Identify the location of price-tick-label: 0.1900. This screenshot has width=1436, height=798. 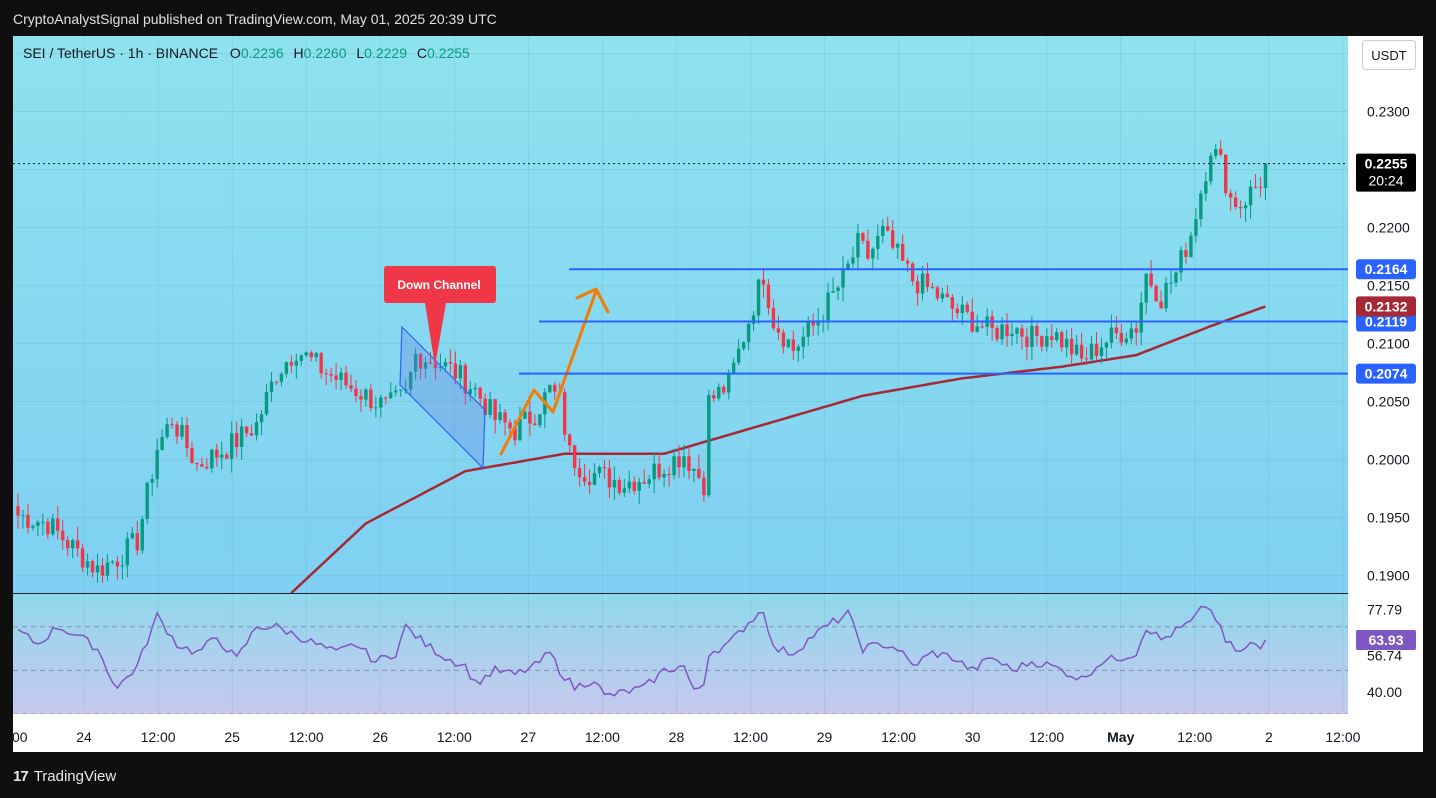
(1388, 576).